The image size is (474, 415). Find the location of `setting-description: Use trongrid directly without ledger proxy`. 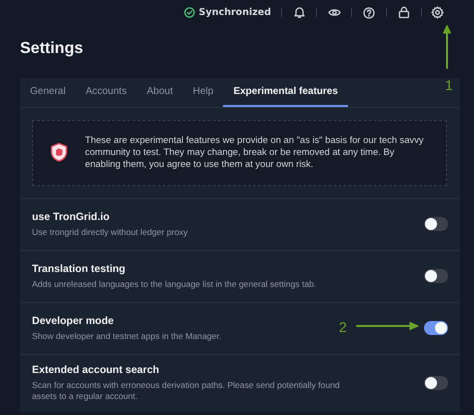

setting-description: Use trongrid directly without ledger proxy is located at coordinates (110, 232).